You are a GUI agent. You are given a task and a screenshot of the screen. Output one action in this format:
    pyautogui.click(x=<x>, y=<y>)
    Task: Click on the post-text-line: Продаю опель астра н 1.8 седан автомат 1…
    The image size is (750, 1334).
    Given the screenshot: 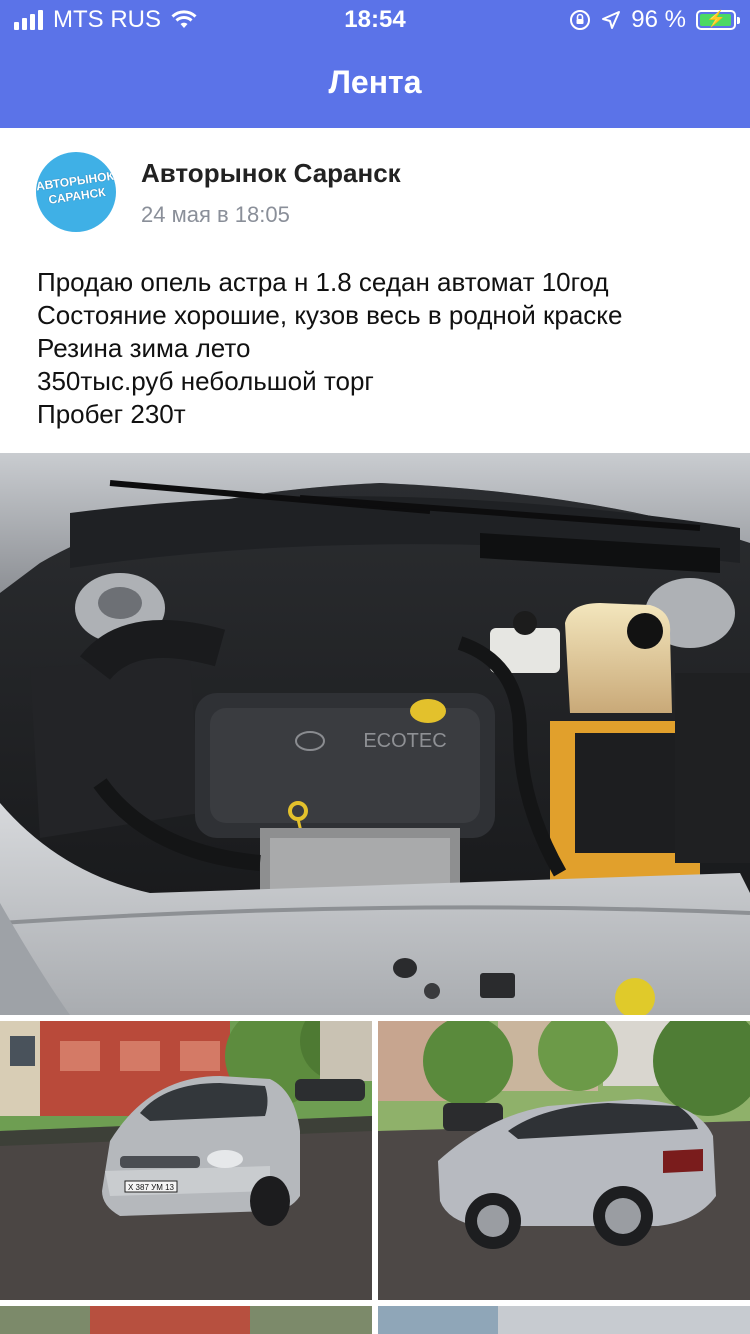 What is the action you would take?
    pyautogui.click(x=323, y=282)
    